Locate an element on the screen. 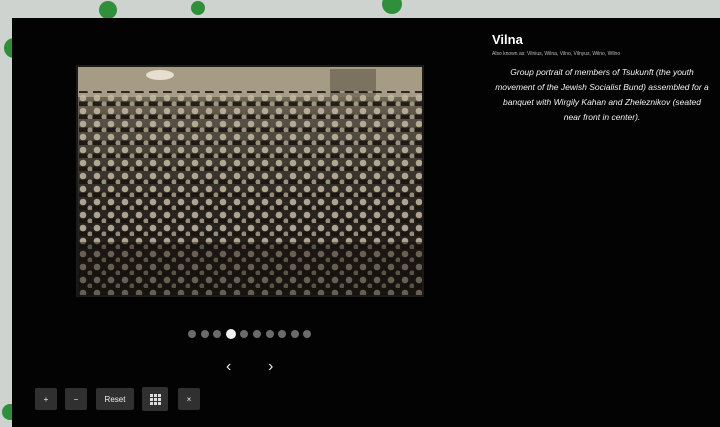 This screenshot has height=427, width=720. slide-dot-active is located at coordinates (230, 334).